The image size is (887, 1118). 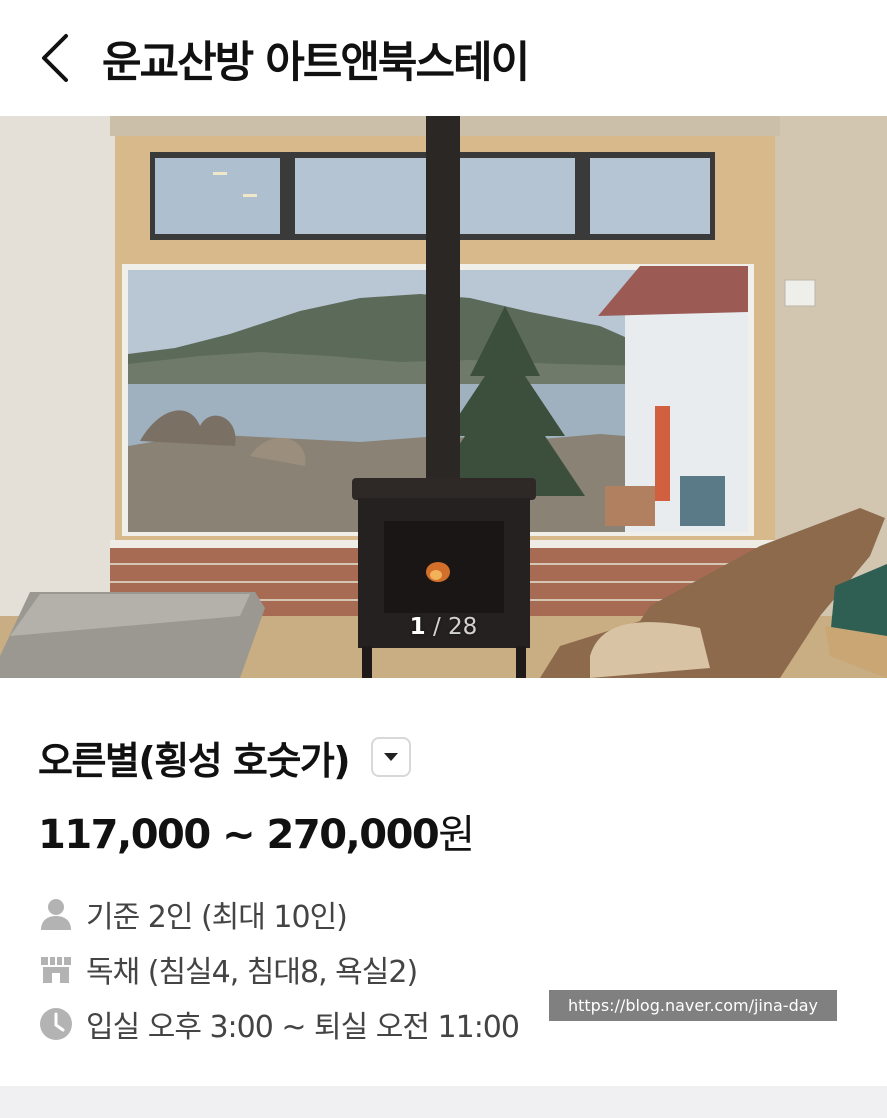 I want to click on price-range-value: 117,000 ~ 270,000, so click(x=239, y=835).